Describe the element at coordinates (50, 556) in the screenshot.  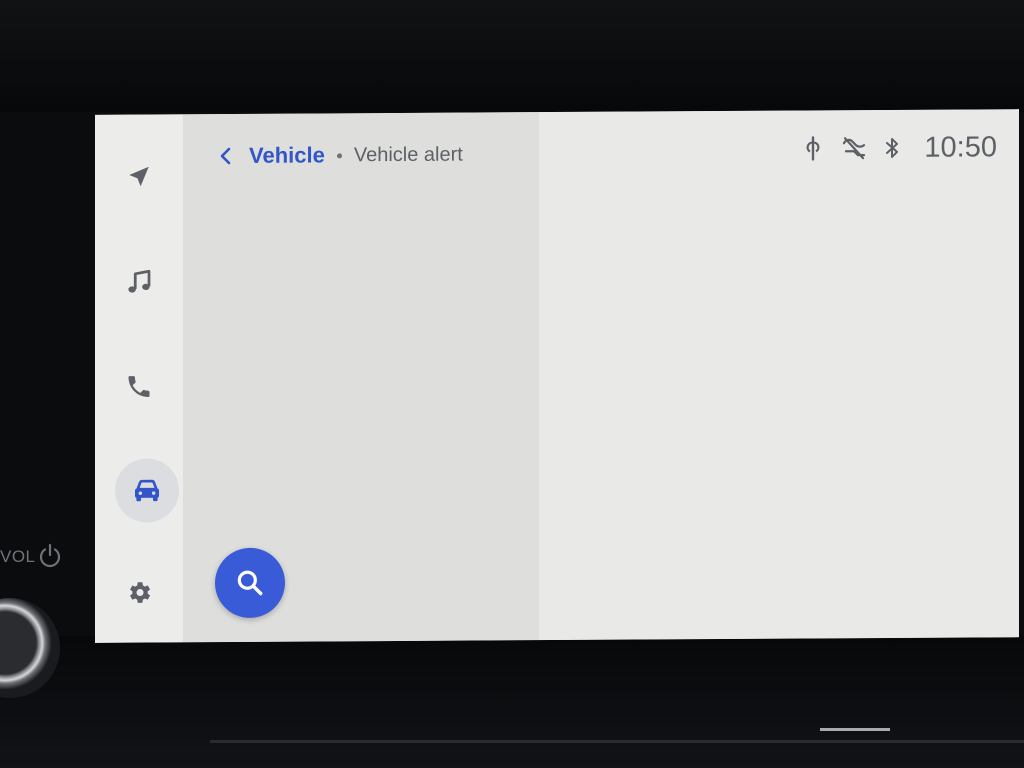
I see `power-icon` at that location.